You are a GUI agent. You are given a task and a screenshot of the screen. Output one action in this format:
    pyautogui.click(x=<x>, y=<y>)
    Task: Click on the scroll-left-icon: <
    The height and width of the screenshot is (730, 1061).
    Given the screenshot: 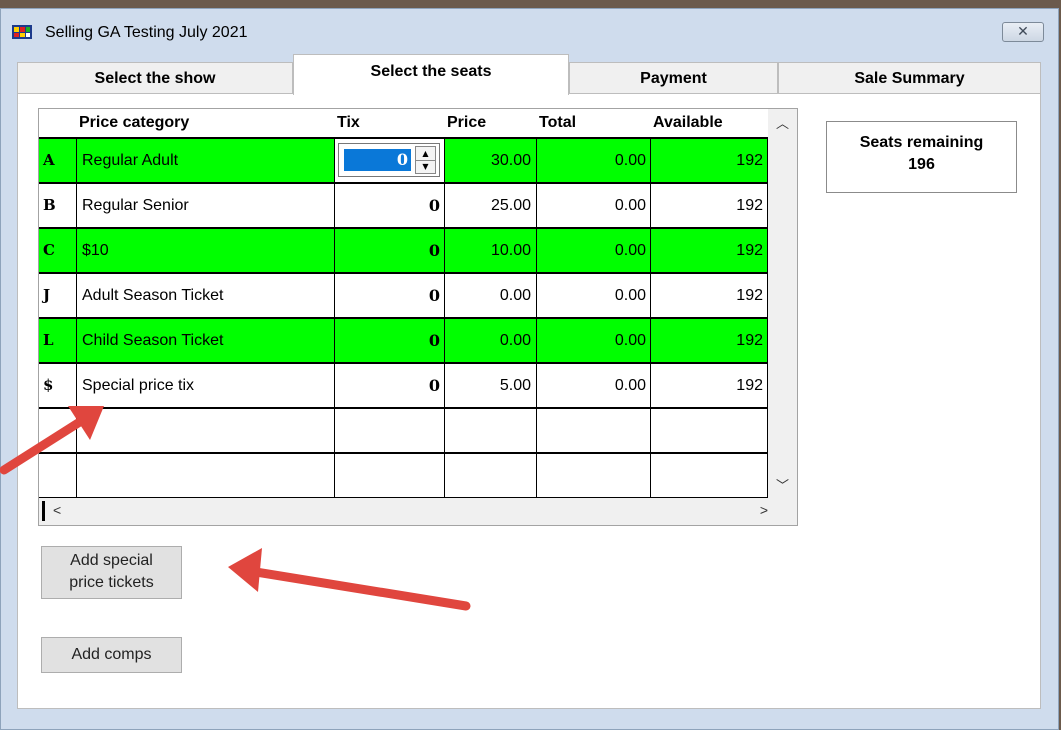 What is the action you would take?
    pyautogui.click(x=57, y=510)
    